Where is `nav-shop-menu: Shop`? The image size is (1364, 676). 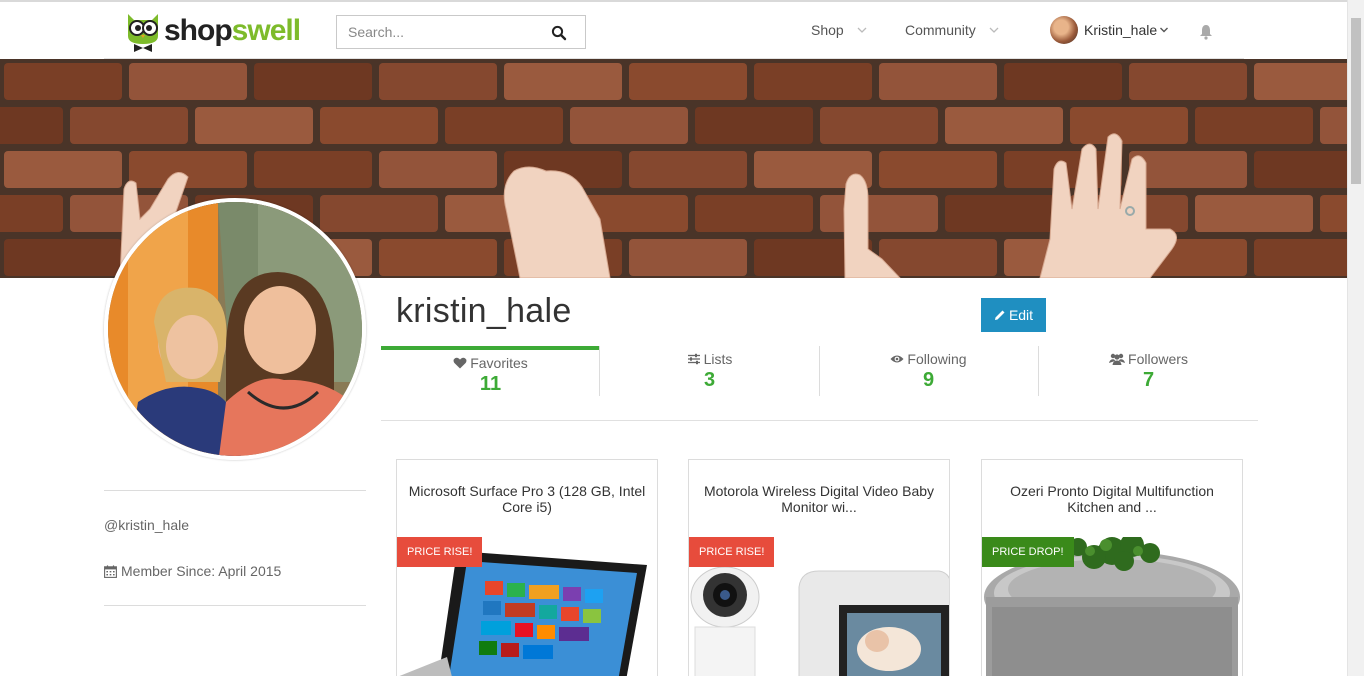 nav-shop-menu: Shop is located at coordinates (839, 30).